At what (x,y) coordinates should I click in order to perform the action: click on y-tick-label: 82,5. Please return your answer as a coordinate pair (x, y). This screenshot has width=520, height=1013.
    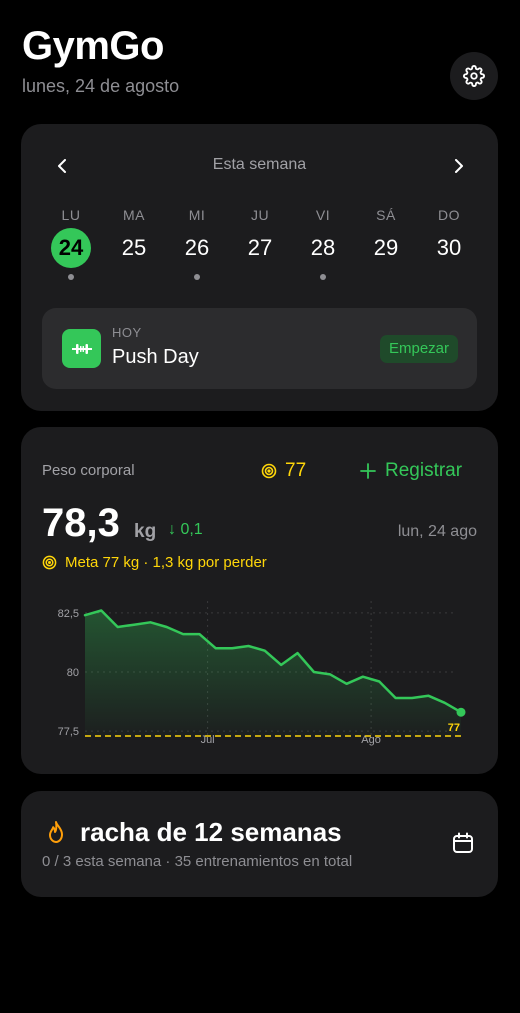
    Looking at the image, I should click on (68, 614).